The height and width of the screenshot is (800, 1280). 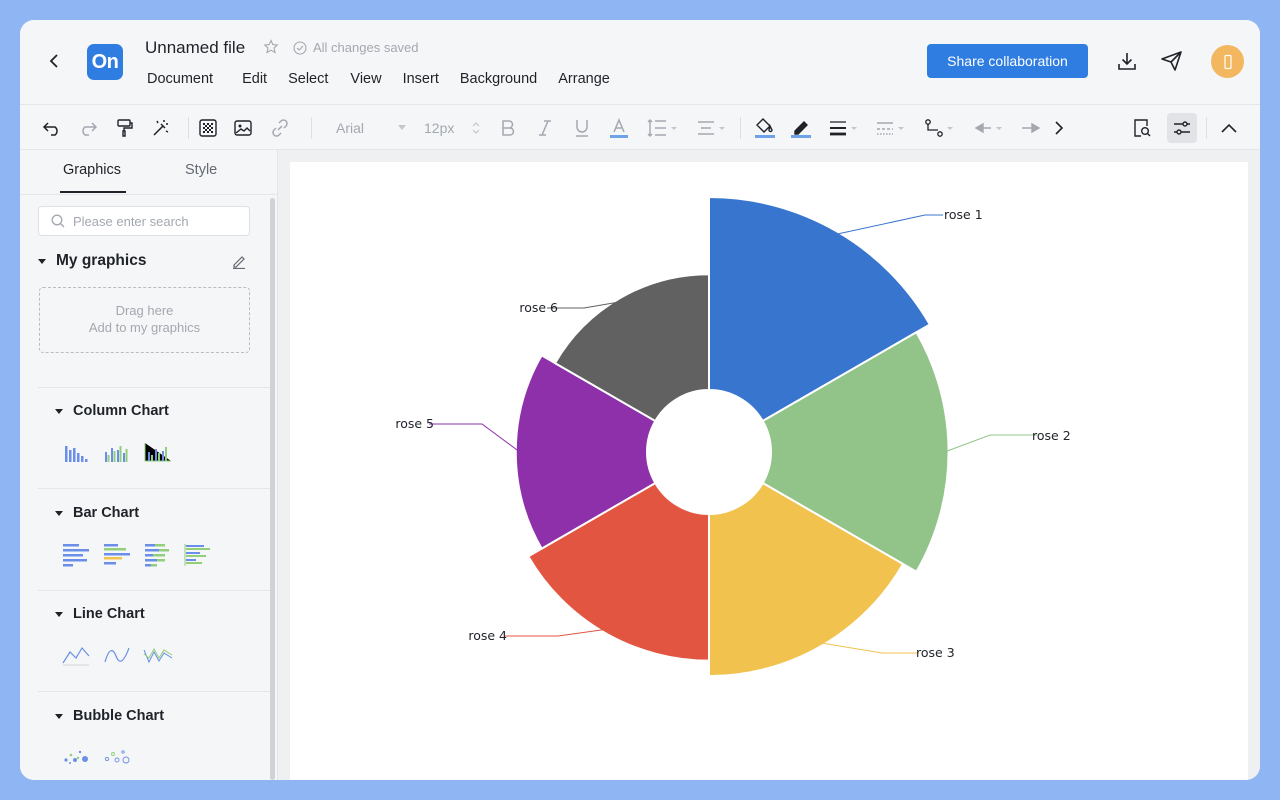 I want to click on menu-arrange: Arrange, so click(x=584, y=79).